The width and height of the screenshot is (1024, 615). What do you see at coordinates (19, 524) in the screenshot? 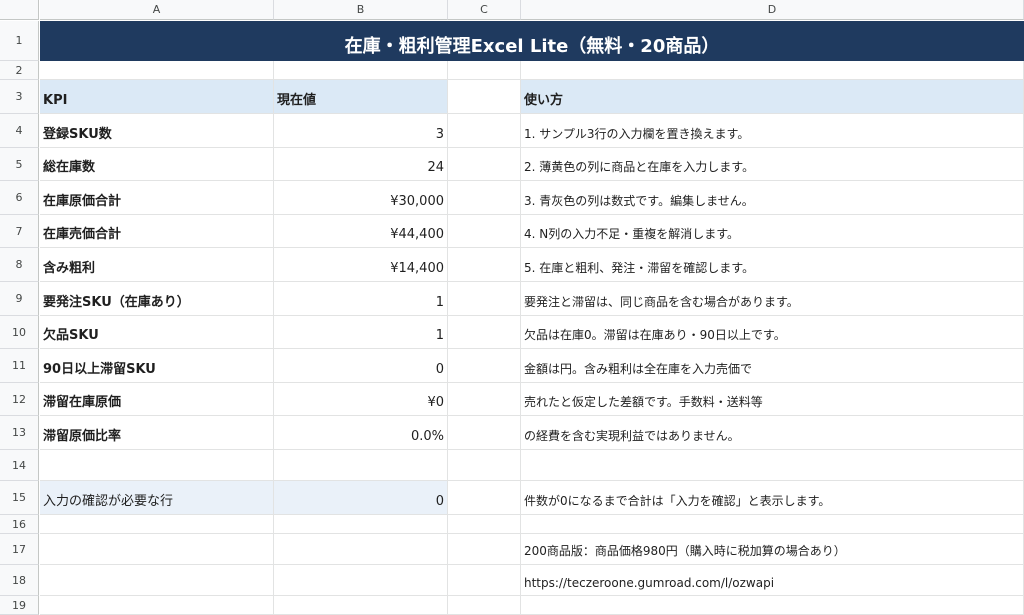
I see `row-header-16: 16` at bounding box center [19, 524].